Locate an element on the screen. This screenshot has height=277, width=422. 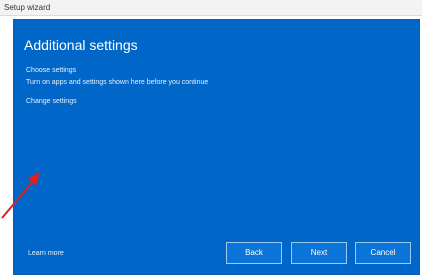
red-arrow-icon is located at coordinates (20, 195).